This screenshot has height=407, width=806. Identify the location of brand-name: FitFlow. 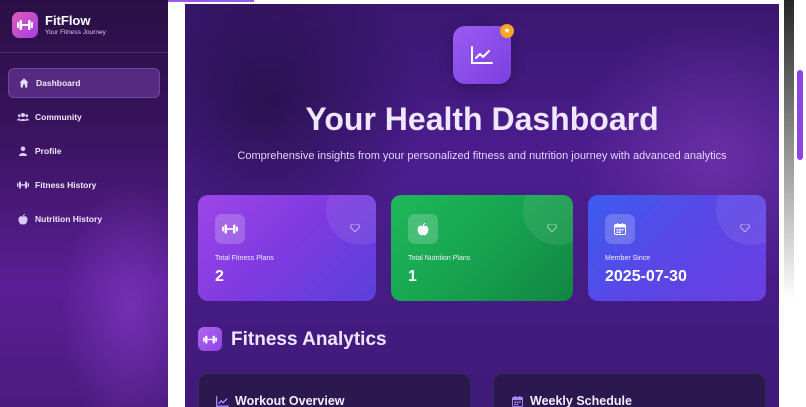
(68, 20).